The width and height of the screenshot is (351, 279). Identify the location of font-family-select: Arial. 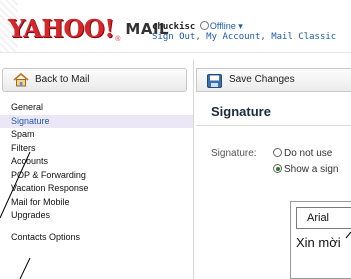
(323, 218).